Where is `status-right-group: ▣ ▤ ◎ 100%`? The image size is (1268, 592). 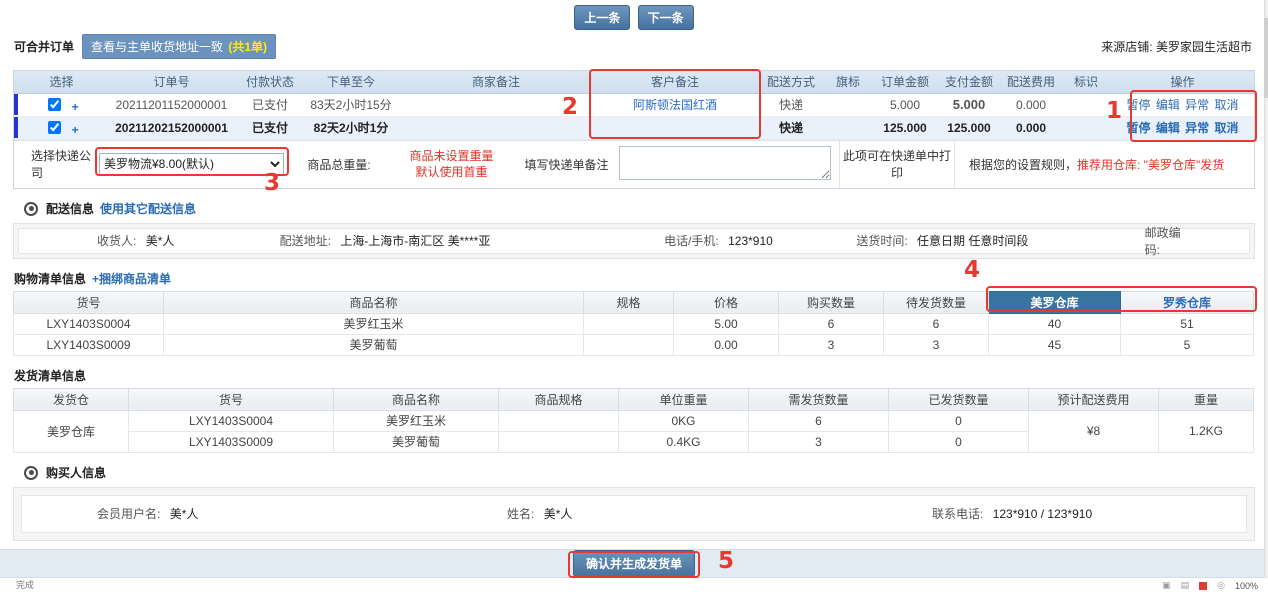
status-right-group: ▣ ▤ ◎ 100% is located at coordinates (1210, 585).